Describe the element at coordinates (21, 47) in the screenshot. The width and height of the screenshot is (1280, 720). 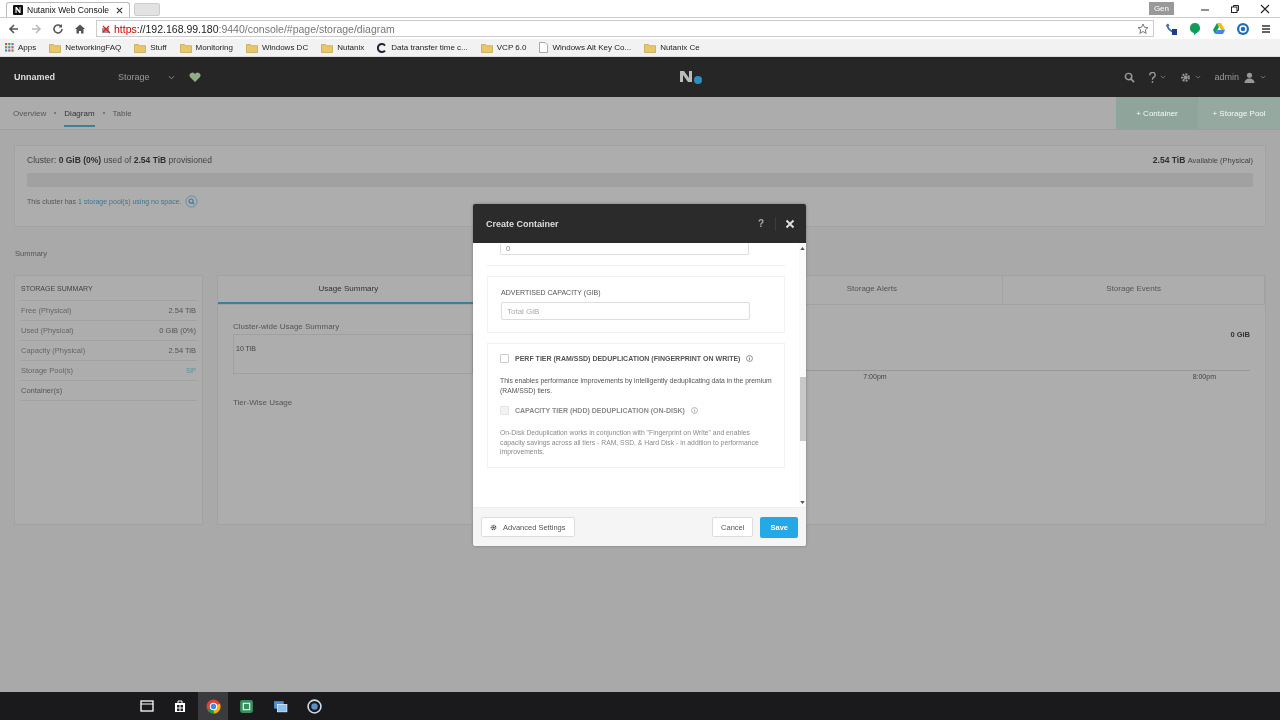
I see `bookmark: Apps` at that location.